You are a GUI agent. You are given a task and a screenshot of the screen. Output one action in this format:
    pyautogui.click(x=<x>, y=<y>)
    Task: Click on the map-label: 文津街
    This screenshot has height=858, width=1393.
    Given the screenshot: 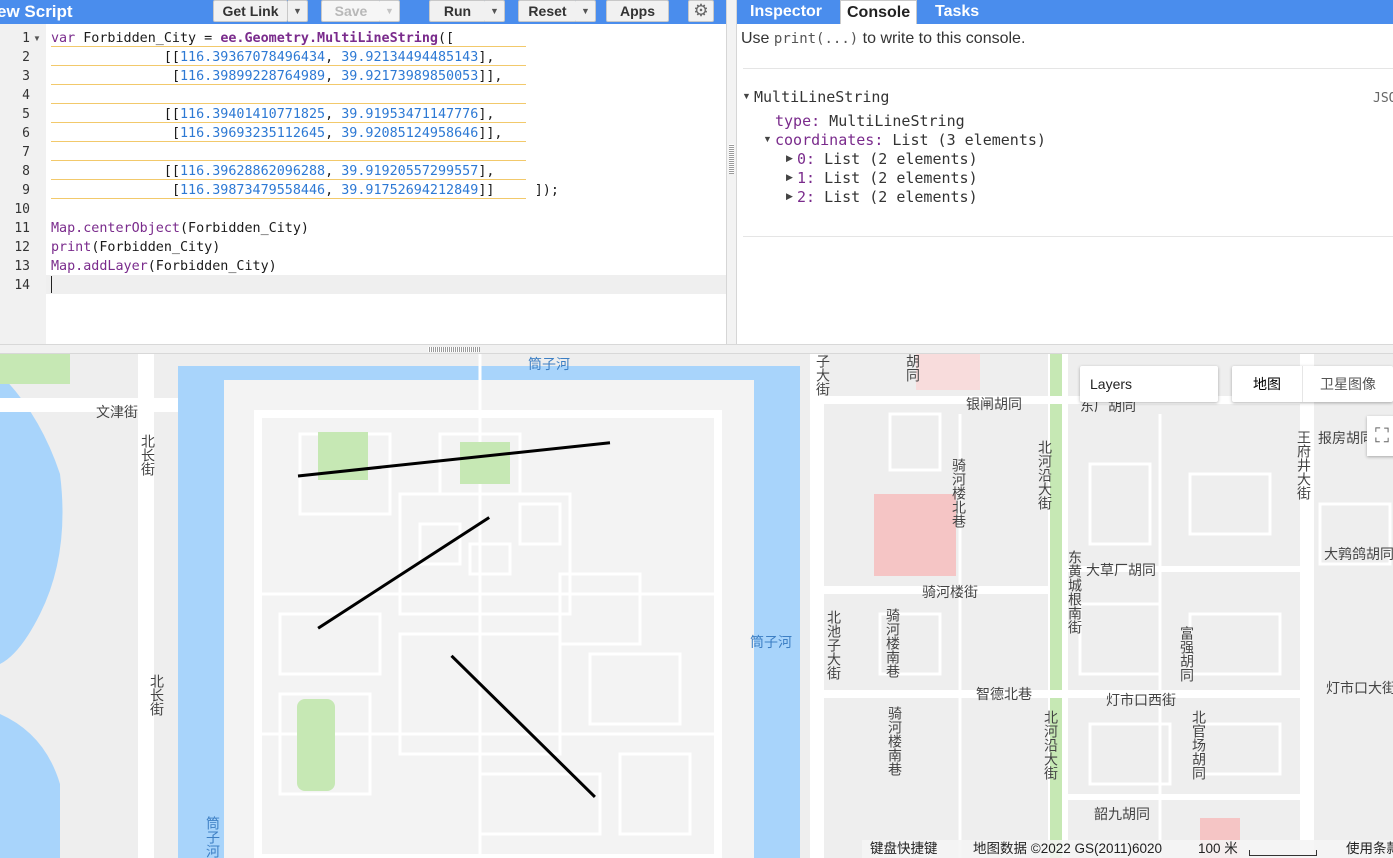 What is the action you would take?
    pyautogui.click(x=117, y=413)
    